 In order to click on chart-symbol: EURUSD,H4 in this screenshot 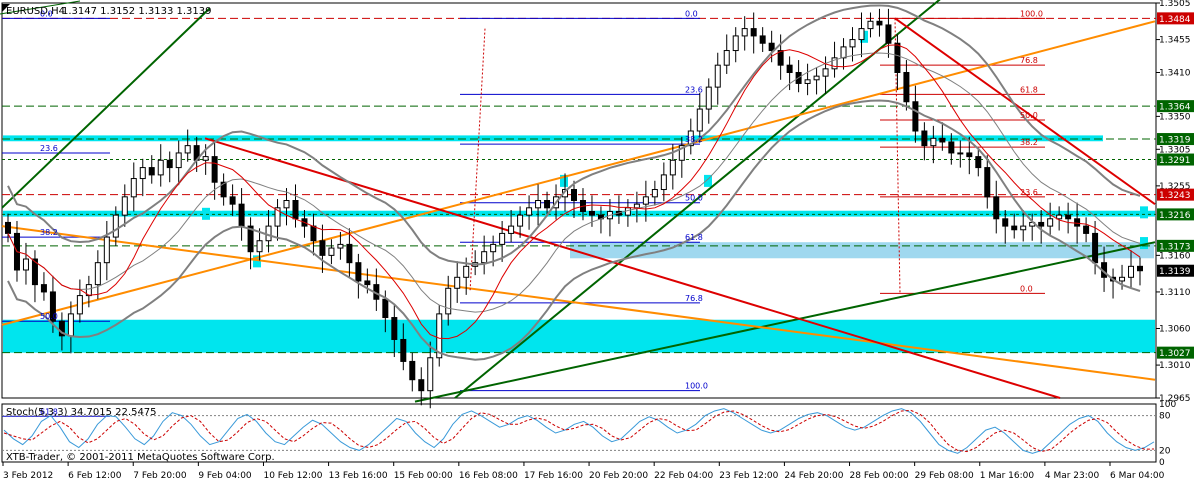, I will do `click(35, 11)`.